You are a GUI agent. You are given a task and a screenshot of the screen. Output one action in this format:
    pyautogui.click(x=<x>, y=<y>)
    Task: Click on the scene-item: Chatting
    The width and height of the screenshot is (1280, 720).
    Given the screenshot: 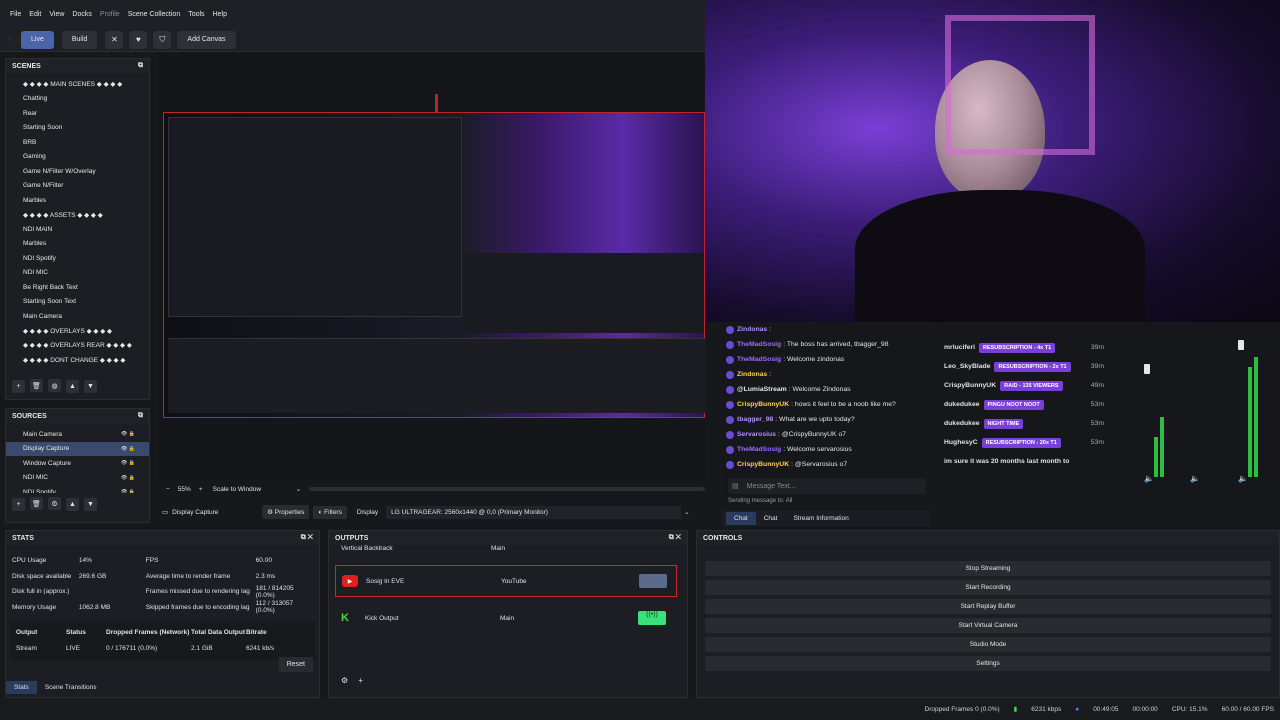 What is the action you would take?
    pyautogui.click(x=77, y=99)
    